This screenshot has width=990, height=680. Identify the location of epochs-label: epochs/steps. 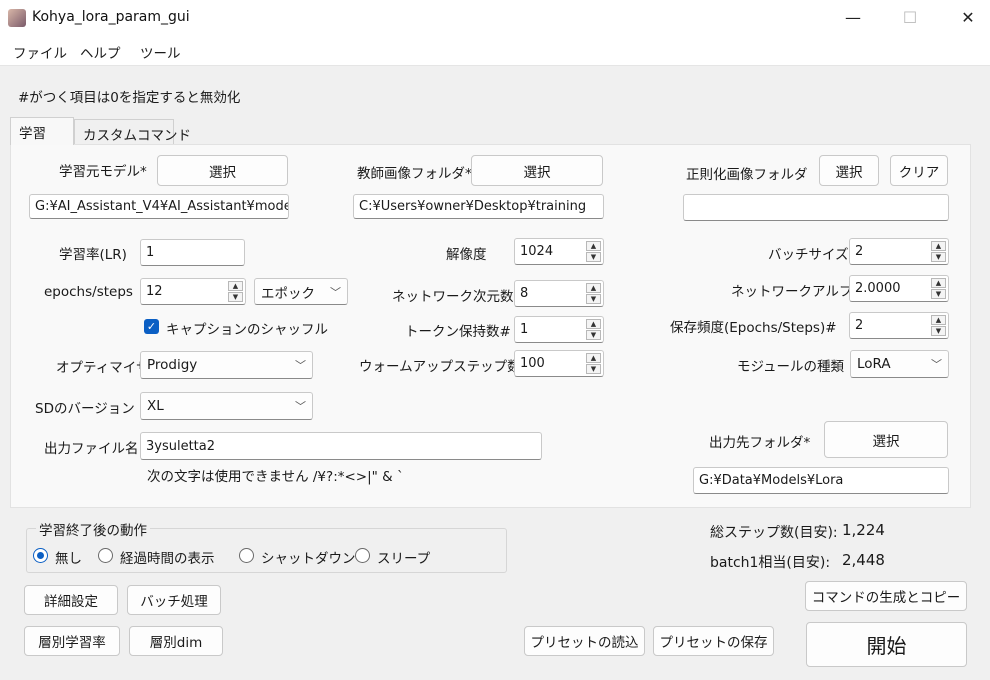
(88, 292).